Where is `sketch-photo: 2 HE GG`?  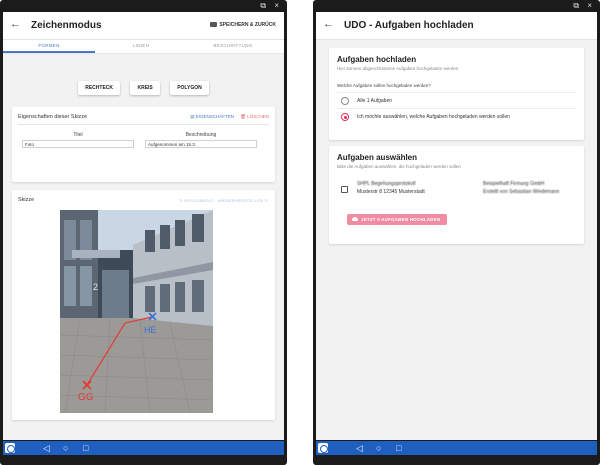 sketch-photo: 2 HE GG is located at coordinates (136, 311).